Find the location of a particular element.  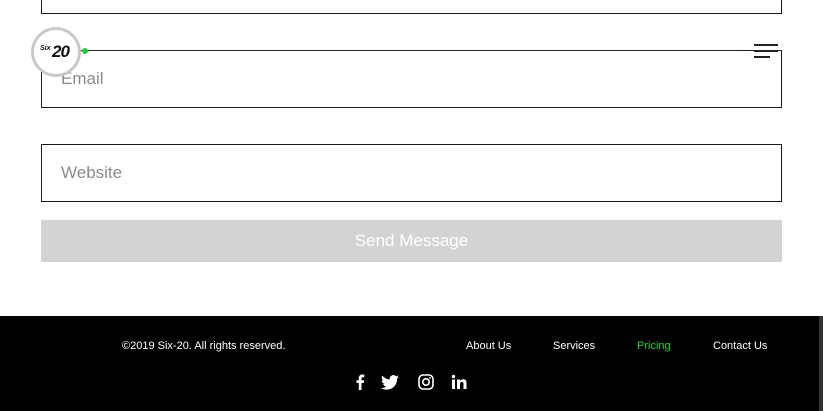

website-field is located at coordinates (411, 173).